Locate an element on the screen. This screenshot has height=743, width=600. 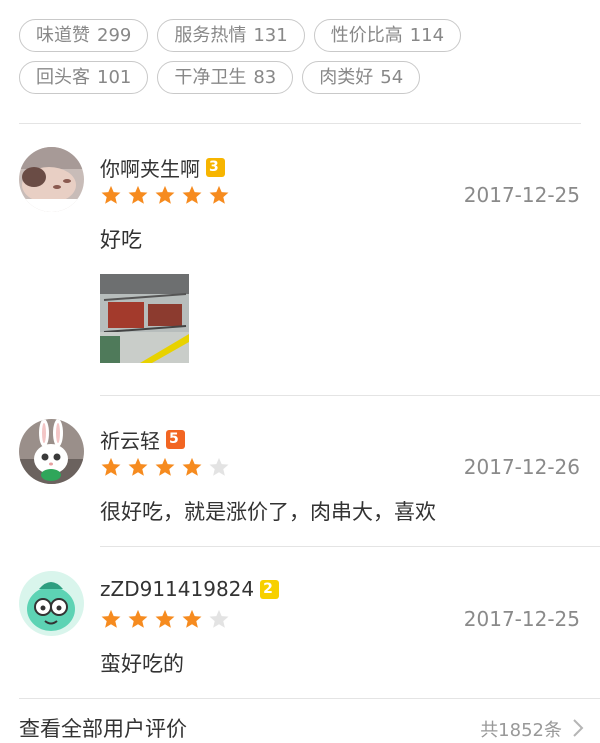
vip-level-number: 5 is located at coordinates (174, 439).